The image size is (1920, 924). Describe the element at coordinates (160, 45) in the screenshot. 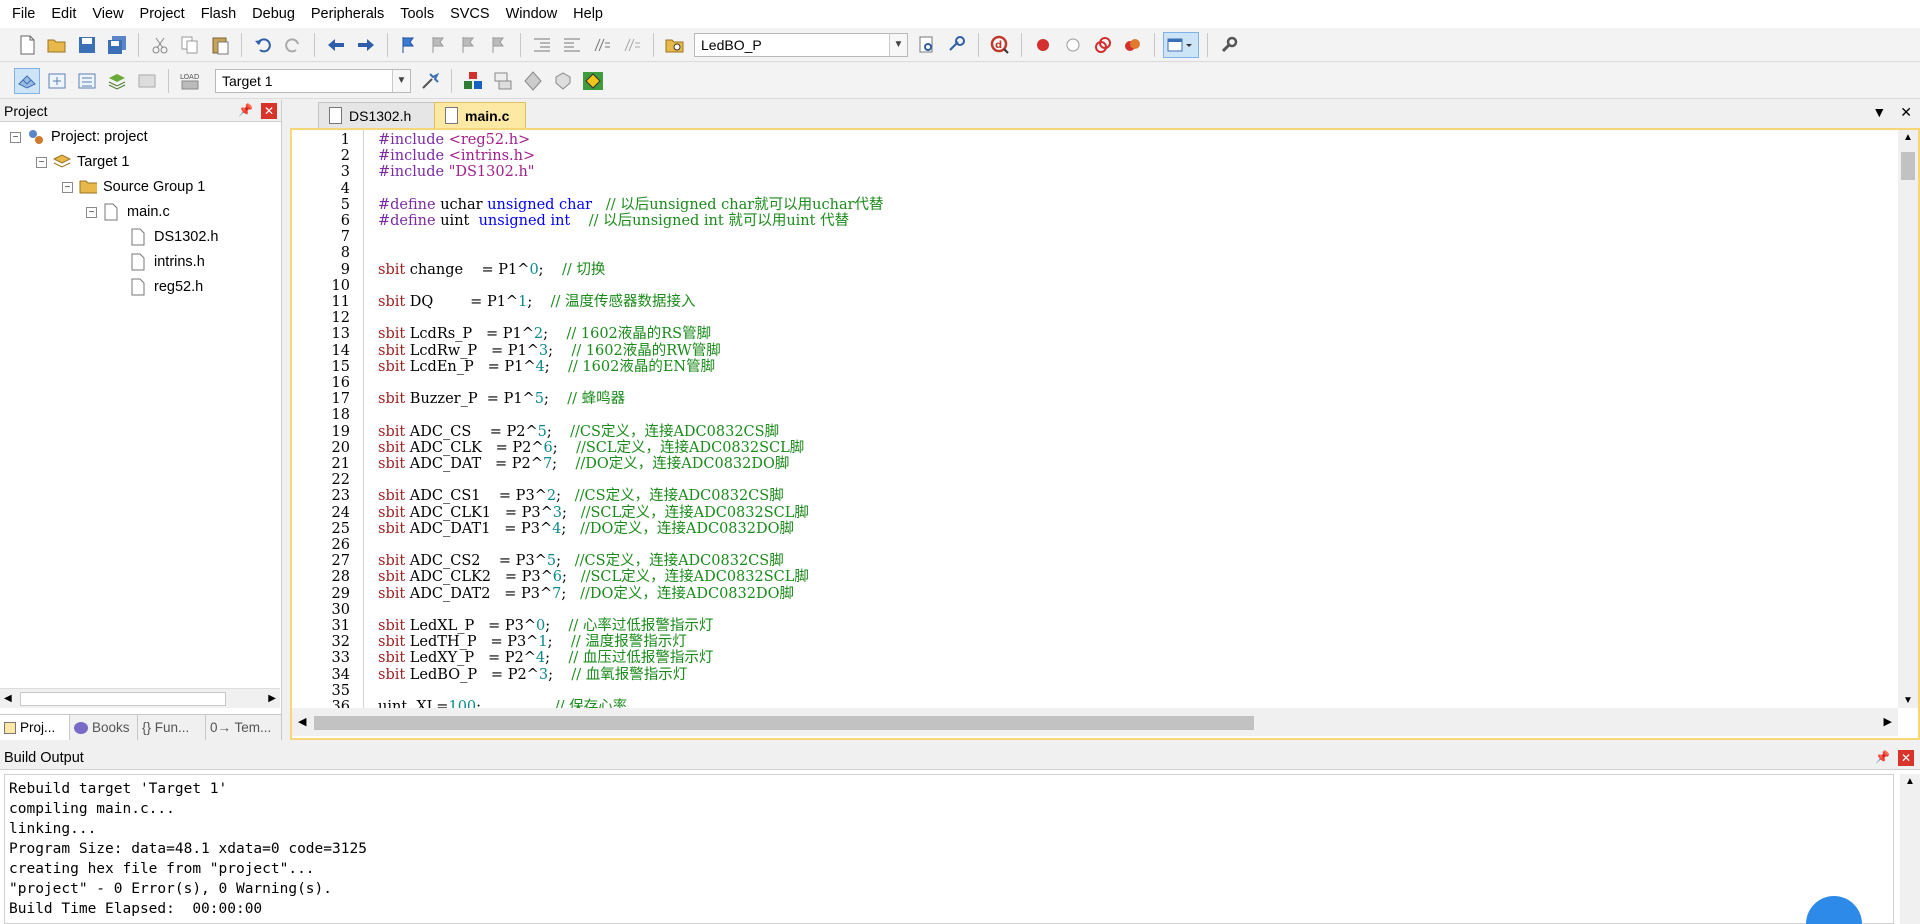

I see `cut-icon` at that location.